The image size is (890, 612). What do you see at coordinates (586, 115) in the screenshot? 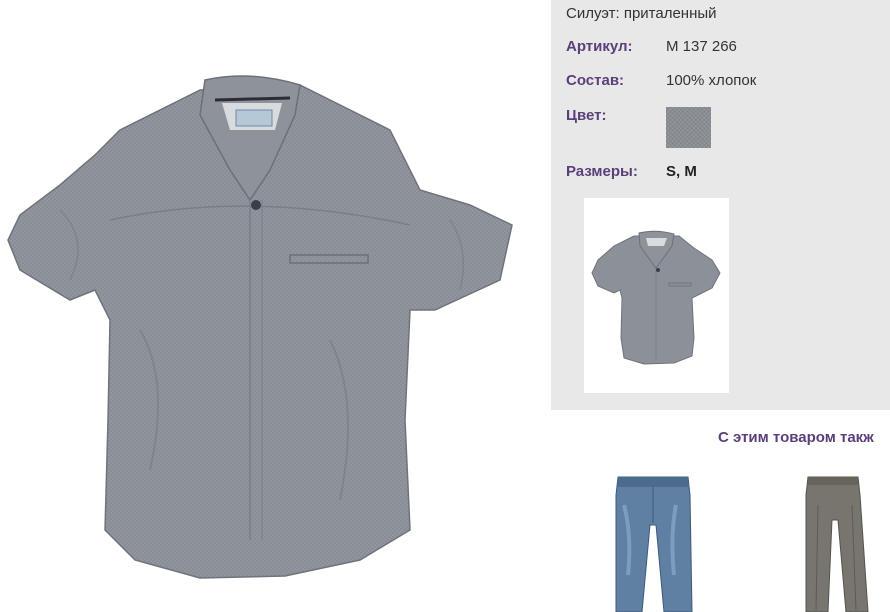
I see `color-label: Цвет:` at bounding box center [586, 115].